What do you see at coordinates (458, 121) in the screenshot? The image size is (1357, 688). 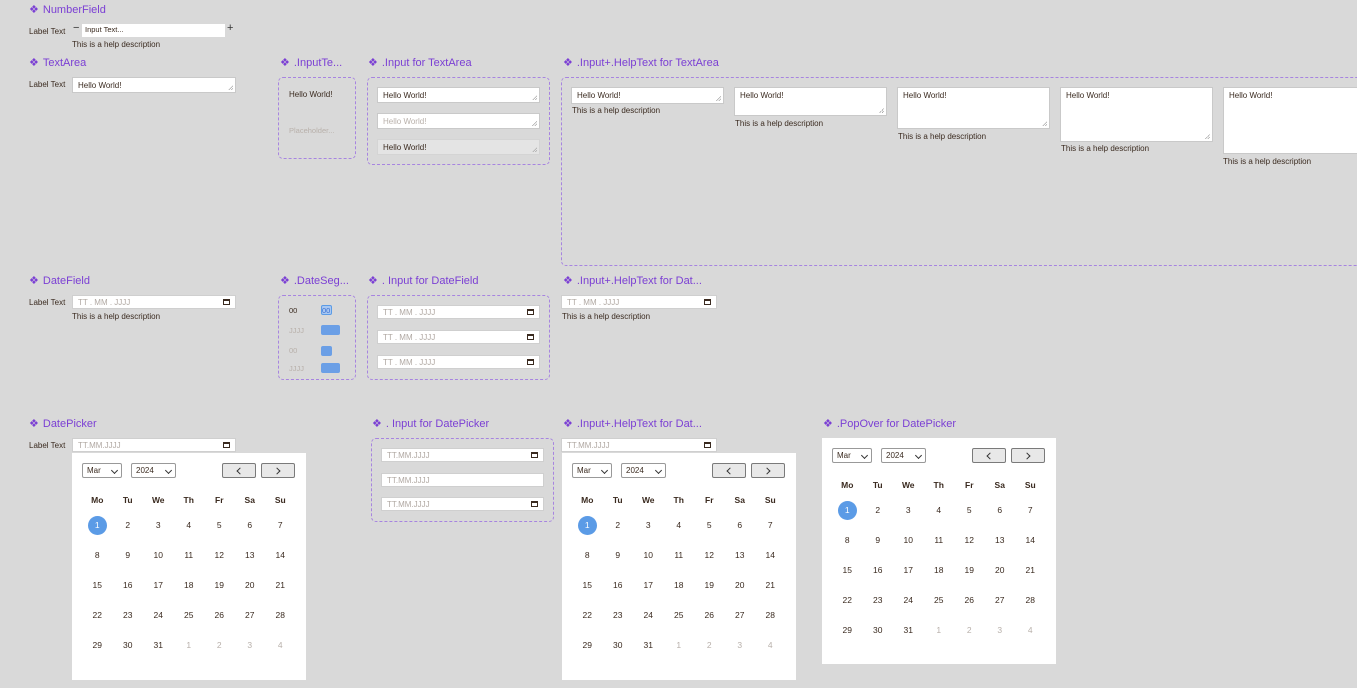 I see `textarea-placeholder: Hello World!` at bounding box center [458, 121].